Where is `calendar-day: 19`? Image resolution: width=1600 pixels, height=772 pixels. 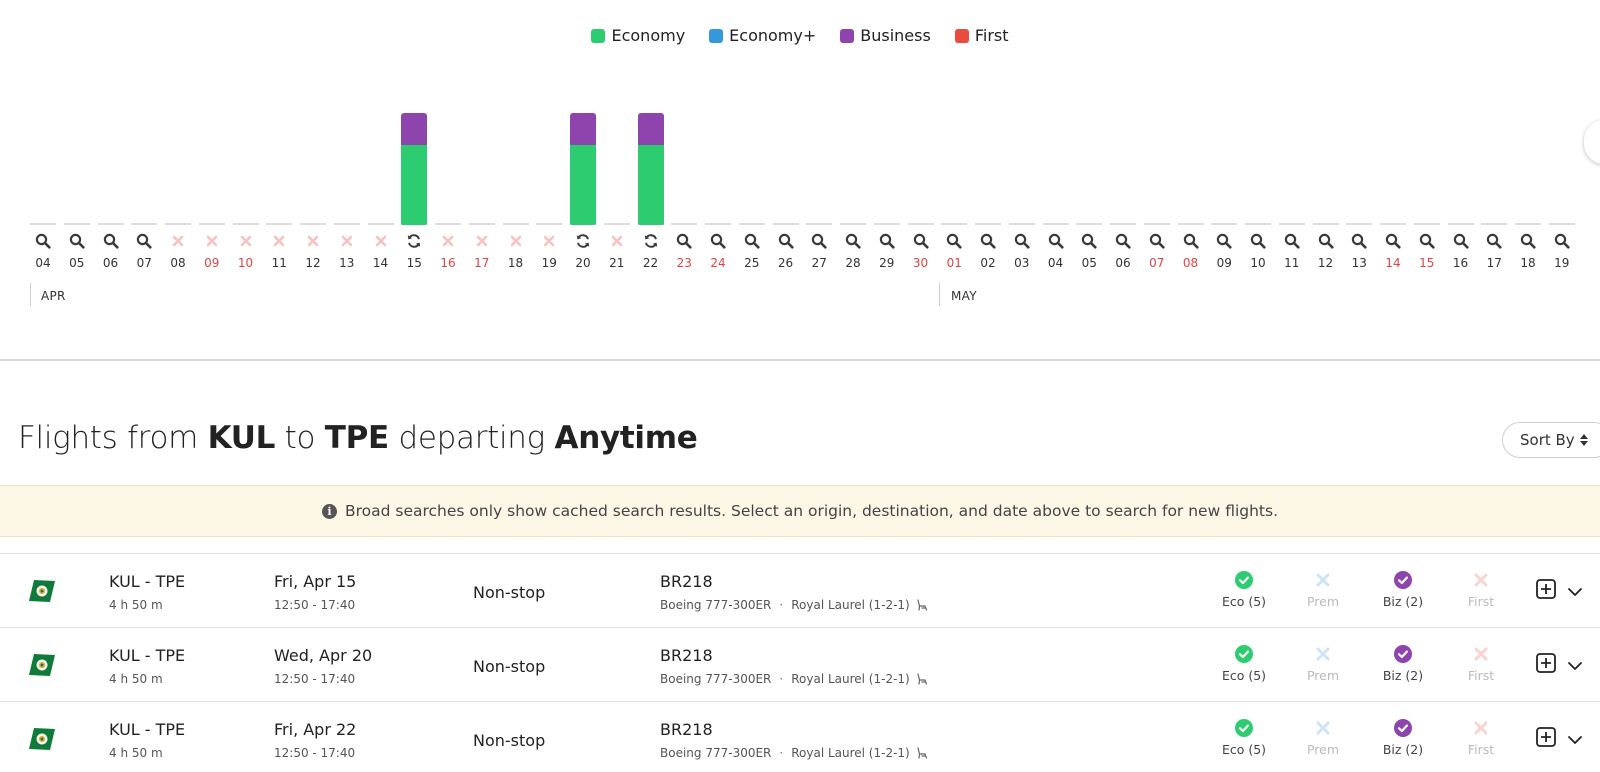 calendar-day: 19 is located at coordinates (1561, 140).